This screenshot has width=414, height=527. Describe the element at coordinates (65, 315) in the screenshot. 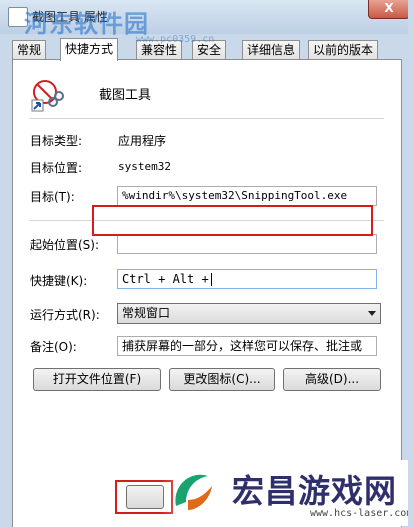

I see `run-label: 运行方式(R):` at that location.